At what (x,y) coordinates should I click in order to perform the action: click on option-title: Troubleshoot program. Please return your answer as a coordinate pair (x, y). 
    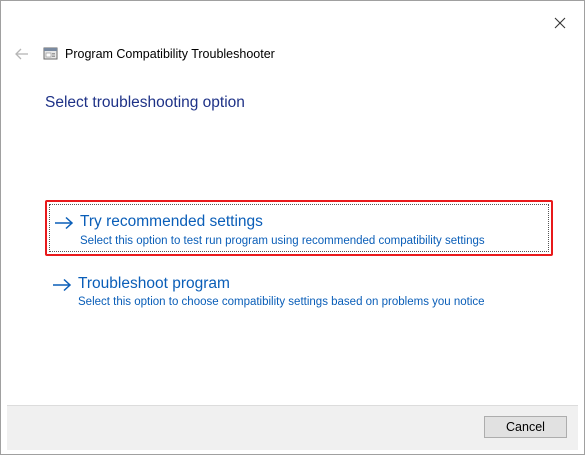
    Looking at the image, I should click on (154, 283).